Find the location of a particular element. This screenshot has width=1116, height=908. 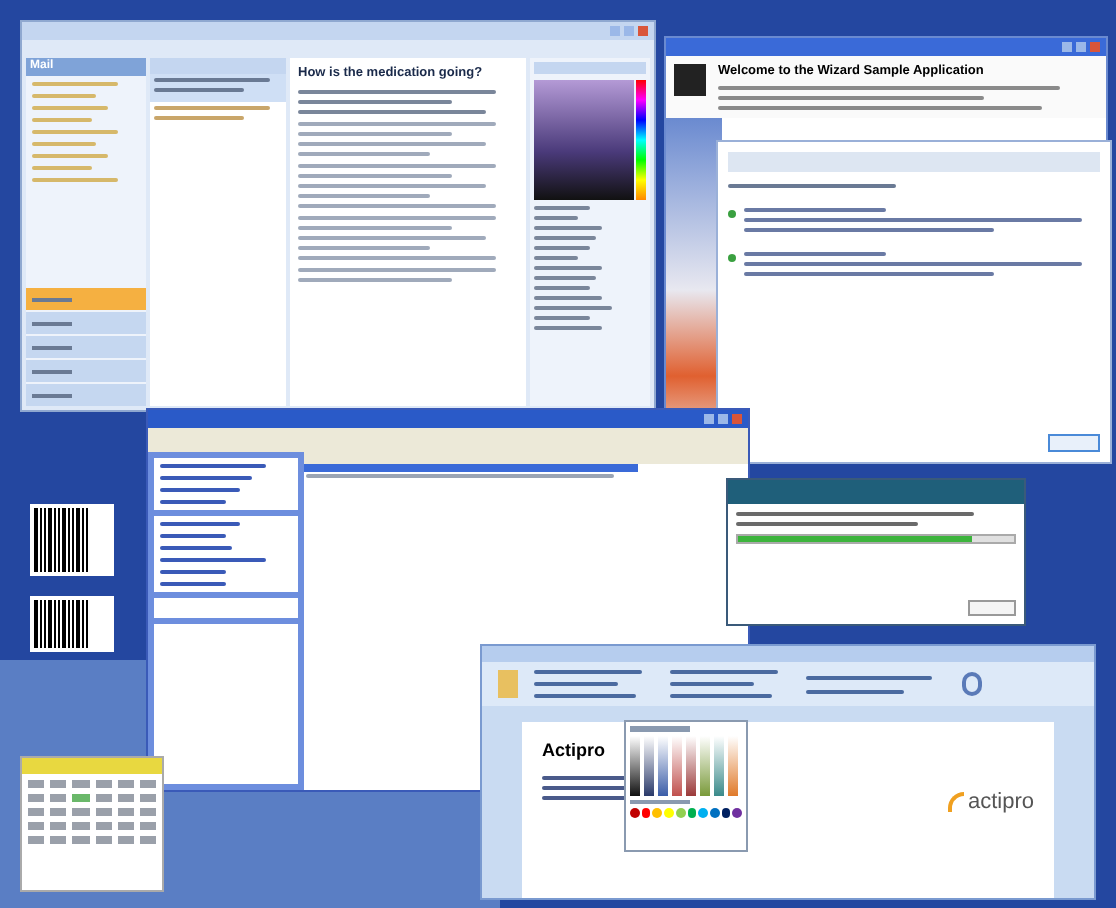

cancel-button is located at coordinates (992, 608).